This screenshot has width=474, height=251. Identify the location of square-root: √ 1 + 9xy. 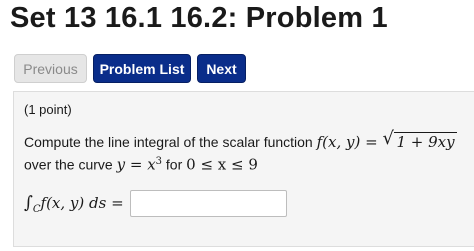
(419, 140).